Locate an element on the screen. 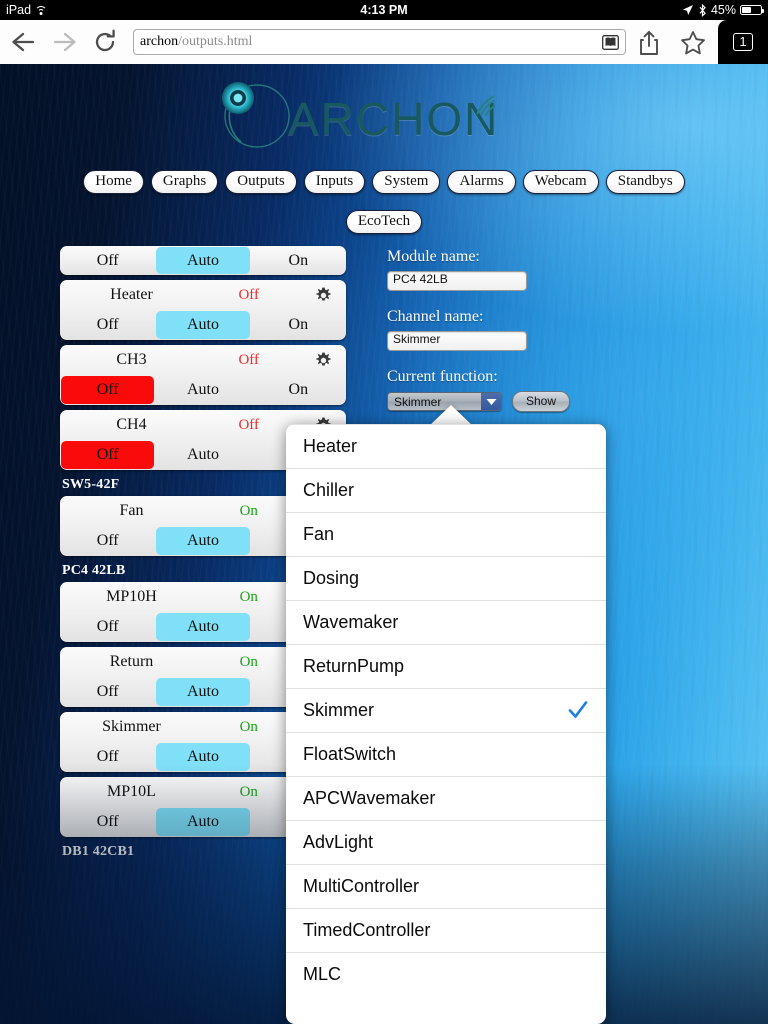  channel-name-input: Skimmer is located at coordinates (457, 341).